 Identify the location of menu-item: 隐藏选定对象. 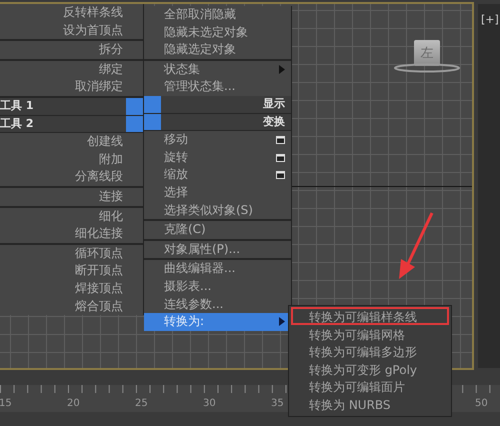
(217, 50).